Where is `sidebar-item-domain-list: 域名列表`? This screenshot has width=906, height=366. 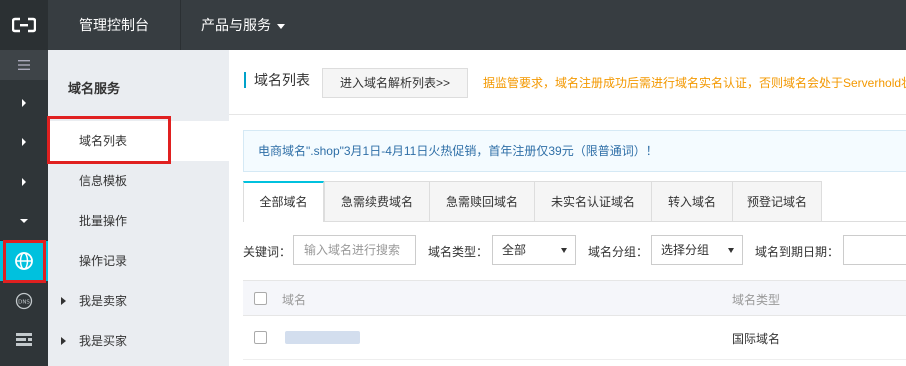 sidebar-item-domain-list: 域名列表 is located at coordinates (138, 141).